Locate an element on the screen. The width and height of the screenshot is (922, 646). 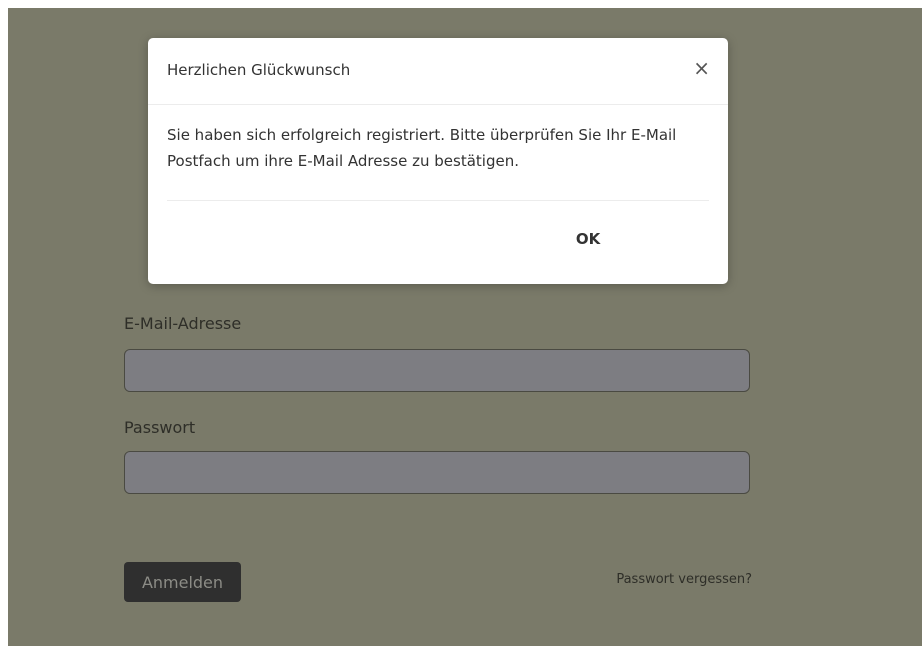
password-label: Passwort is located at coordinates (160, 427).